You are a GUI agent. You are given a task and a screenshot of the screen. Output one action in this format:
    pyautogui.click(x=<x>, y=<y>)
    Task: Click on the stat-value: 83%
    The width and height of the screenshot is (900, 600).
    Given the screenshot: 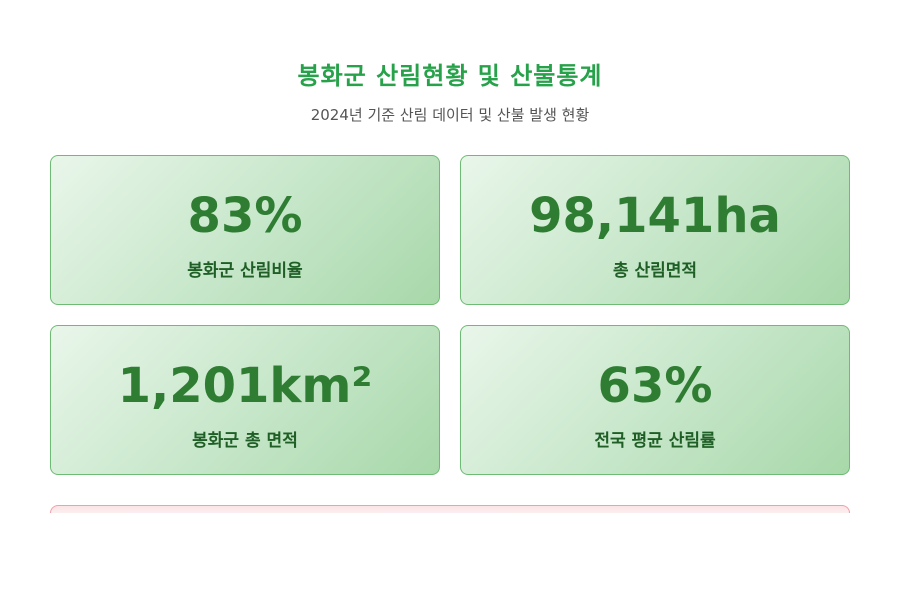 What is the action you would take?
    pyautogui.click(x=245, y=216)
    